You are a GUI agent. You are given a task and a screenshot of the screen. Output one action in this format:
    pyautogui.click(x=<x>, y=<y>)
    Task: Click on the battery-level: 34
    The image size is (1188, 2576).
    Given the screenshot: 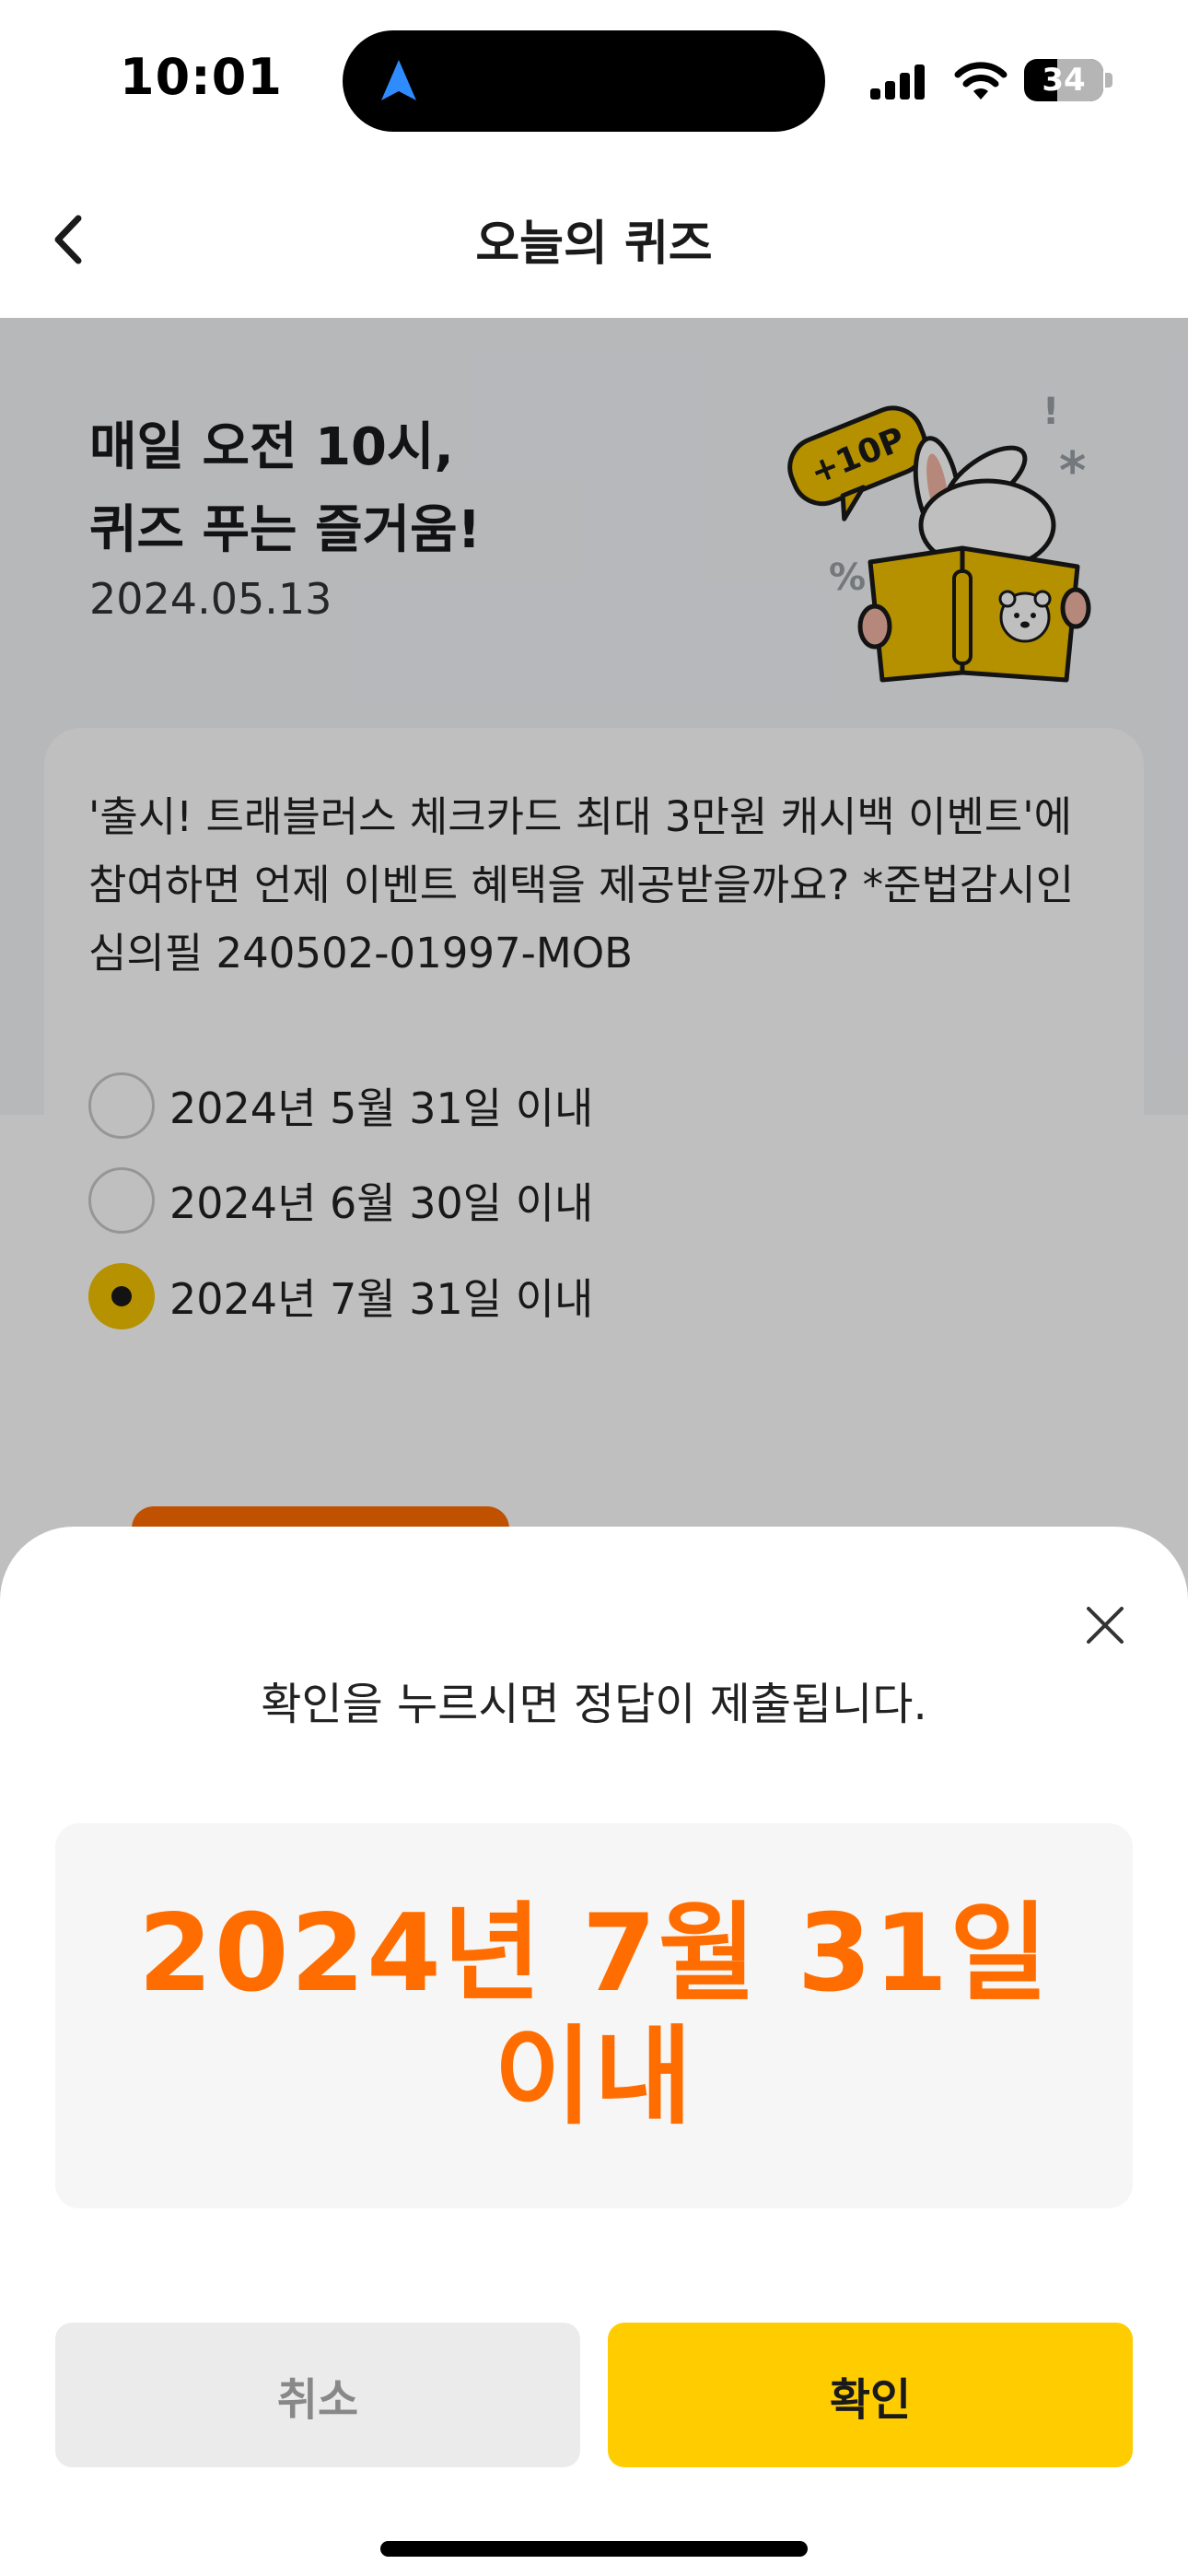 What is the action you would take?
    pyautogui.click(x=1064, y=80)
    